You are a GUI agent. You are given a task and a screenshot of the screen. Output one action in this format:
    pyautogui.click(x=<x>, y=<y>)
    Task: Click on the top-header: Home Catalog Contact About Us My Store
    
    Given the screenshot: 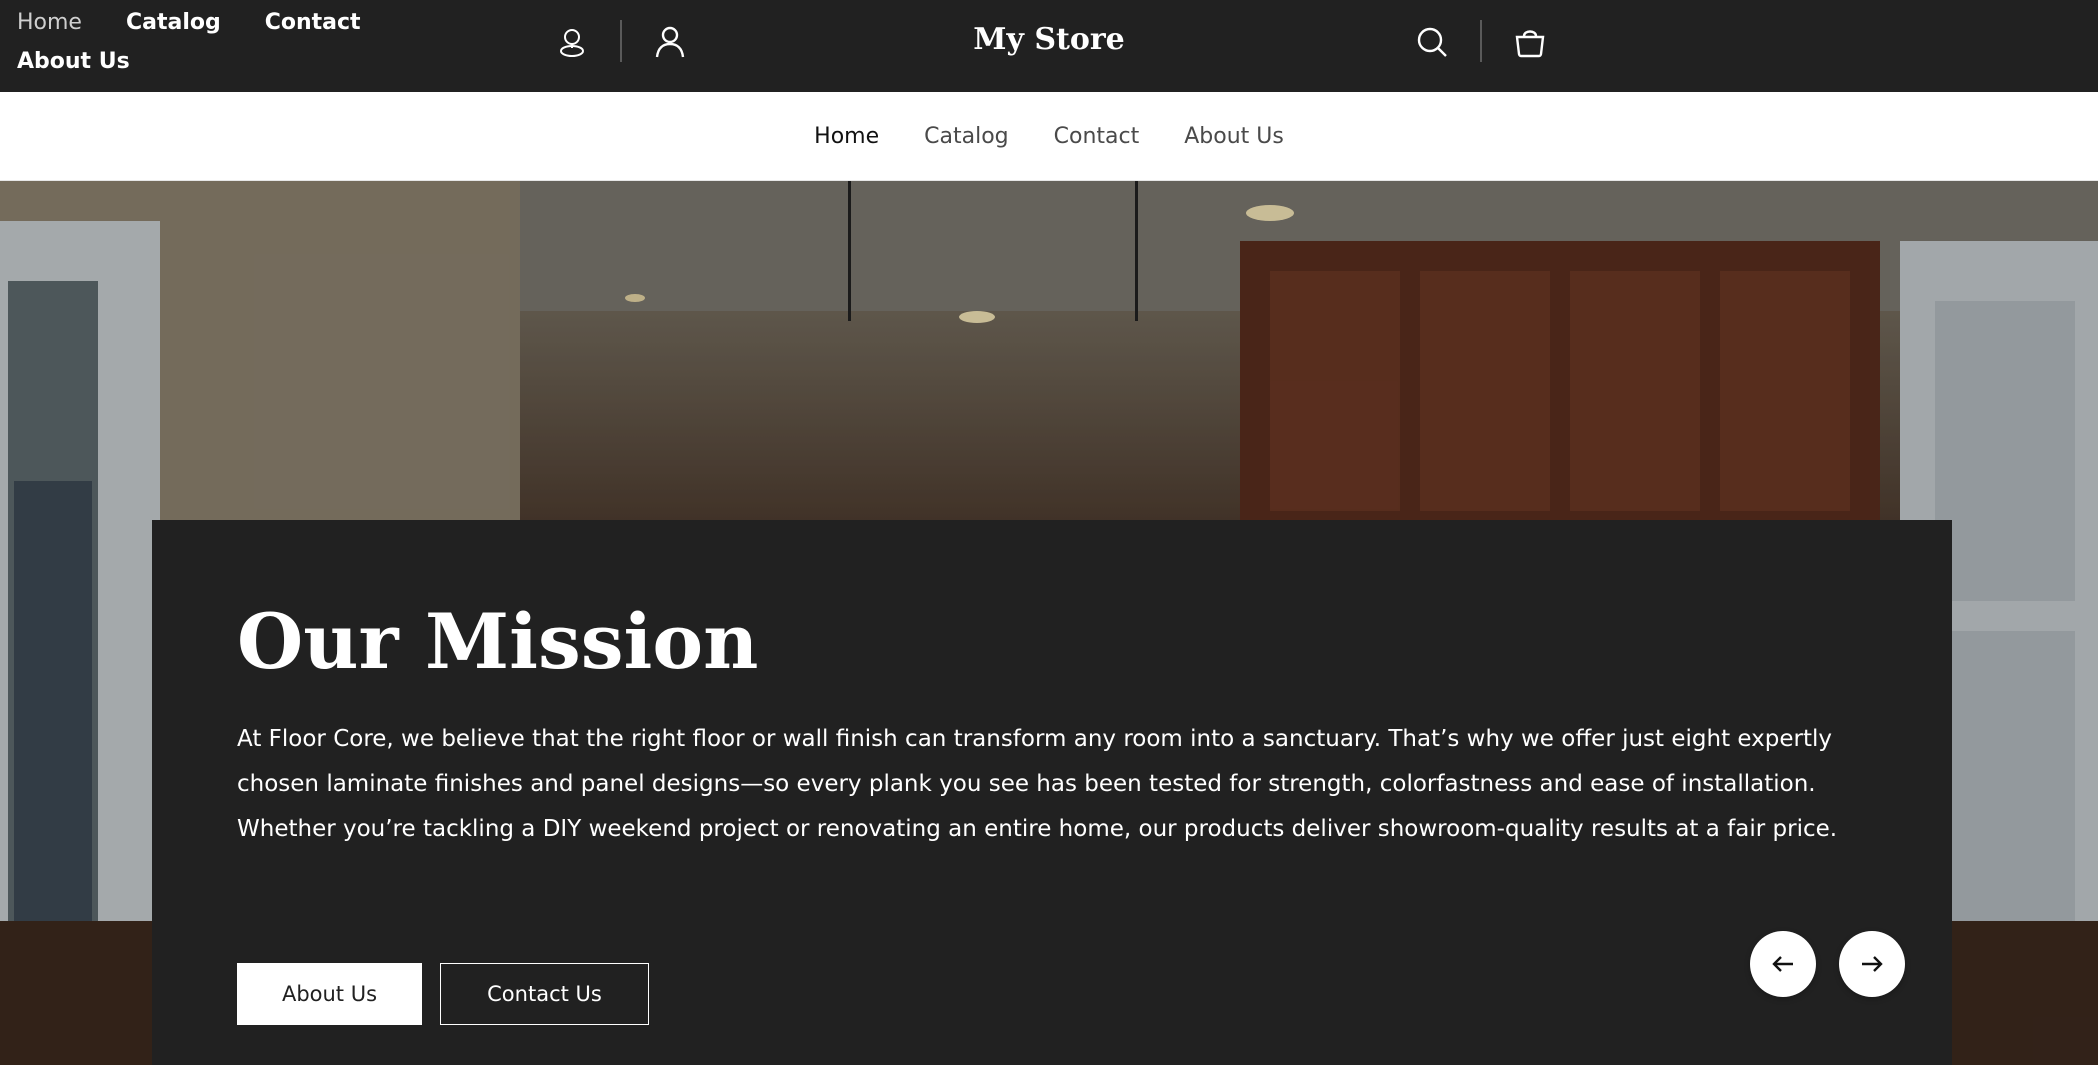 What is the action you would take?
    pyautogui.click(x=1049, y=46)
    